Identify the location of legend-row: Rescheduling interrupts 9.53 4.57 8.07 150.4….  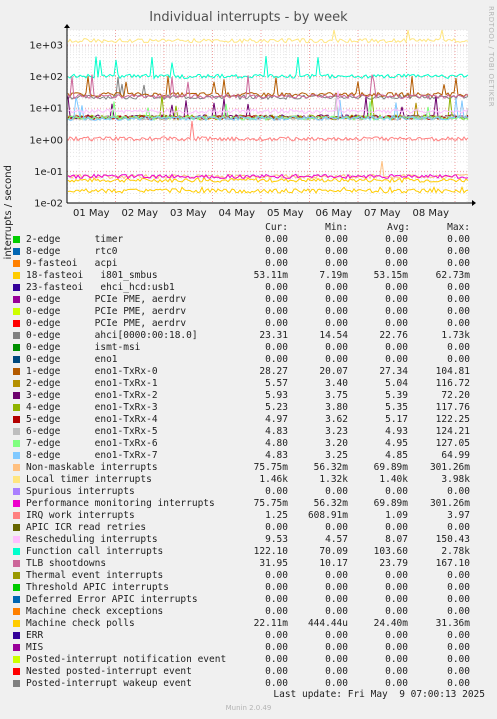
(248, 540).